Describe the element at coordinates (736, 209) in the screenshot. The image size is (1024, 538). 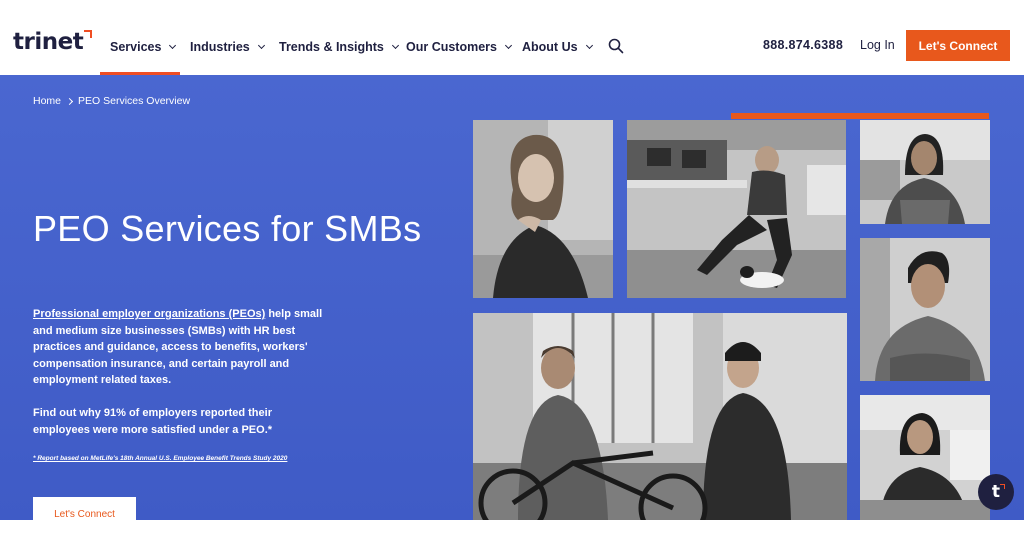
I see `office-man-with-dog-photo` at that location.